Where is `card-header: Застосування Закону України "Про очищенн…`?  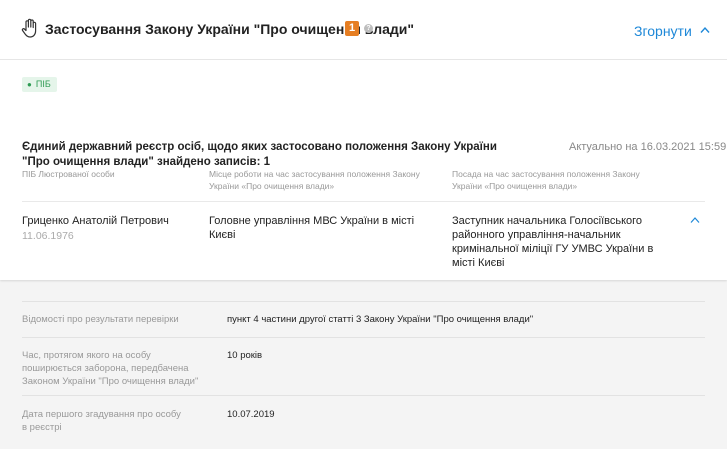 card-header: Застосування Закону України "Про очищенн… is located at coordinates (363, 30).